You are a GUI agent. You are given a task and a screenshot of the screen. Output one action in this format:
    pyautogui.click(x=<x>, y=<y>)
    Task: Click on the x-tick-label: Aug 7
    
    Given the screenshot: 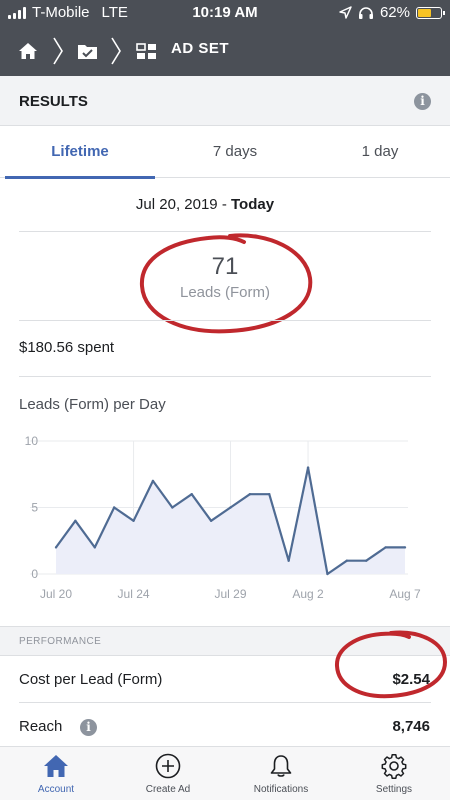 What is the action you would take?
    pyautogui.click(x=405, y=594)
    